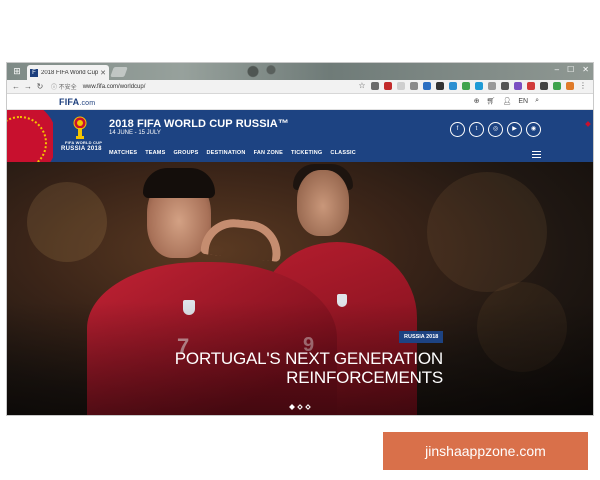  I want to click on watermark-banner: jinshaappzone.com, so click(485, 451).